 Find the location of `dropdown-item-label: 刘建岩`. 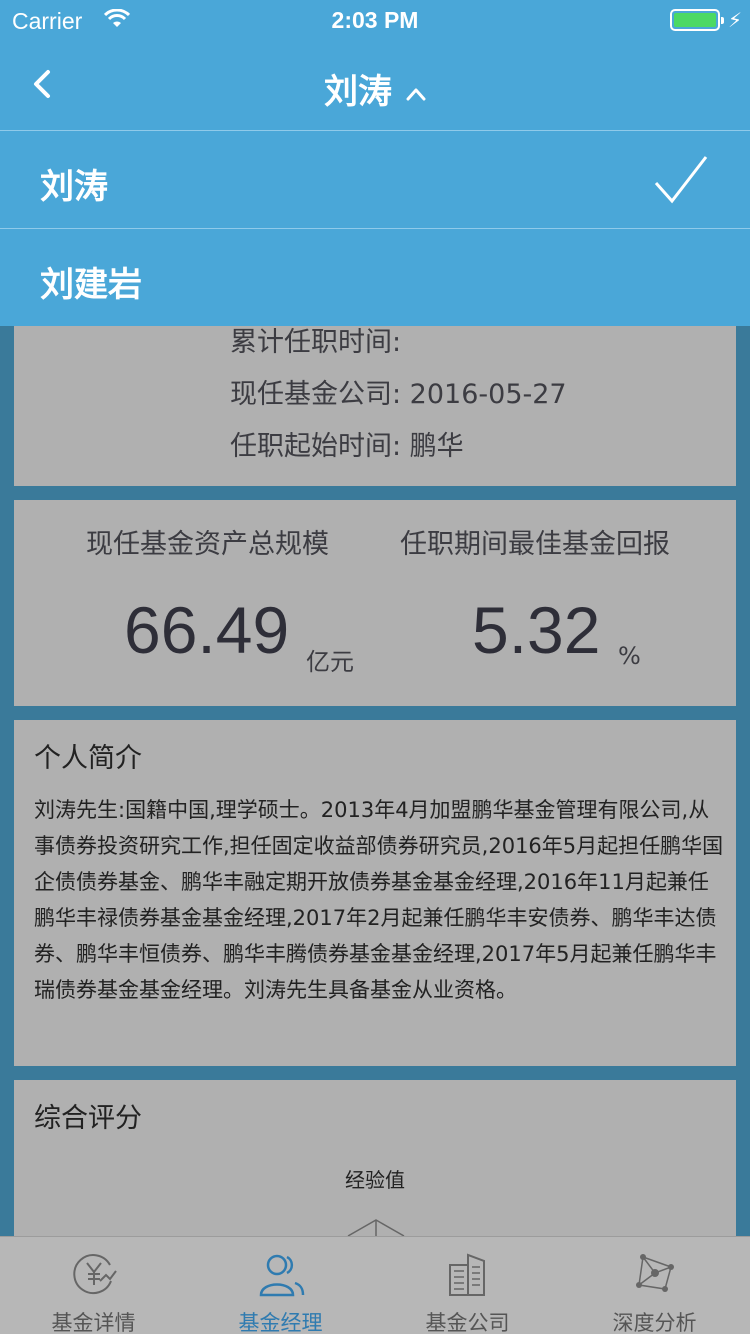

dropdown-item-label: 刘建岩 is located at coordinates (91, 285).